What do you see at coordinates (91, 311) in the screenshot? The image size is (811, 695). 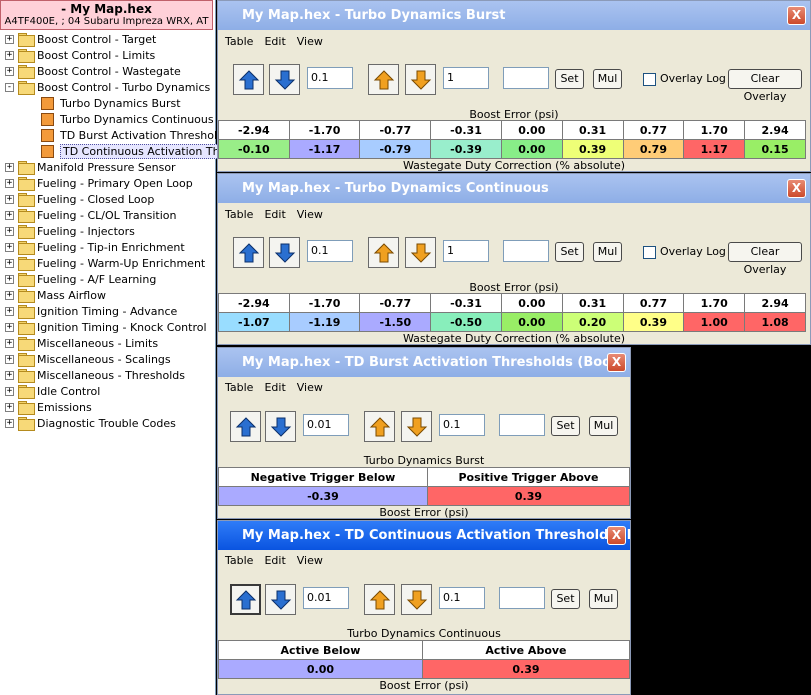 I see `tree-item: + Ignition Timing - Advance` at bounding box center [91, 311].